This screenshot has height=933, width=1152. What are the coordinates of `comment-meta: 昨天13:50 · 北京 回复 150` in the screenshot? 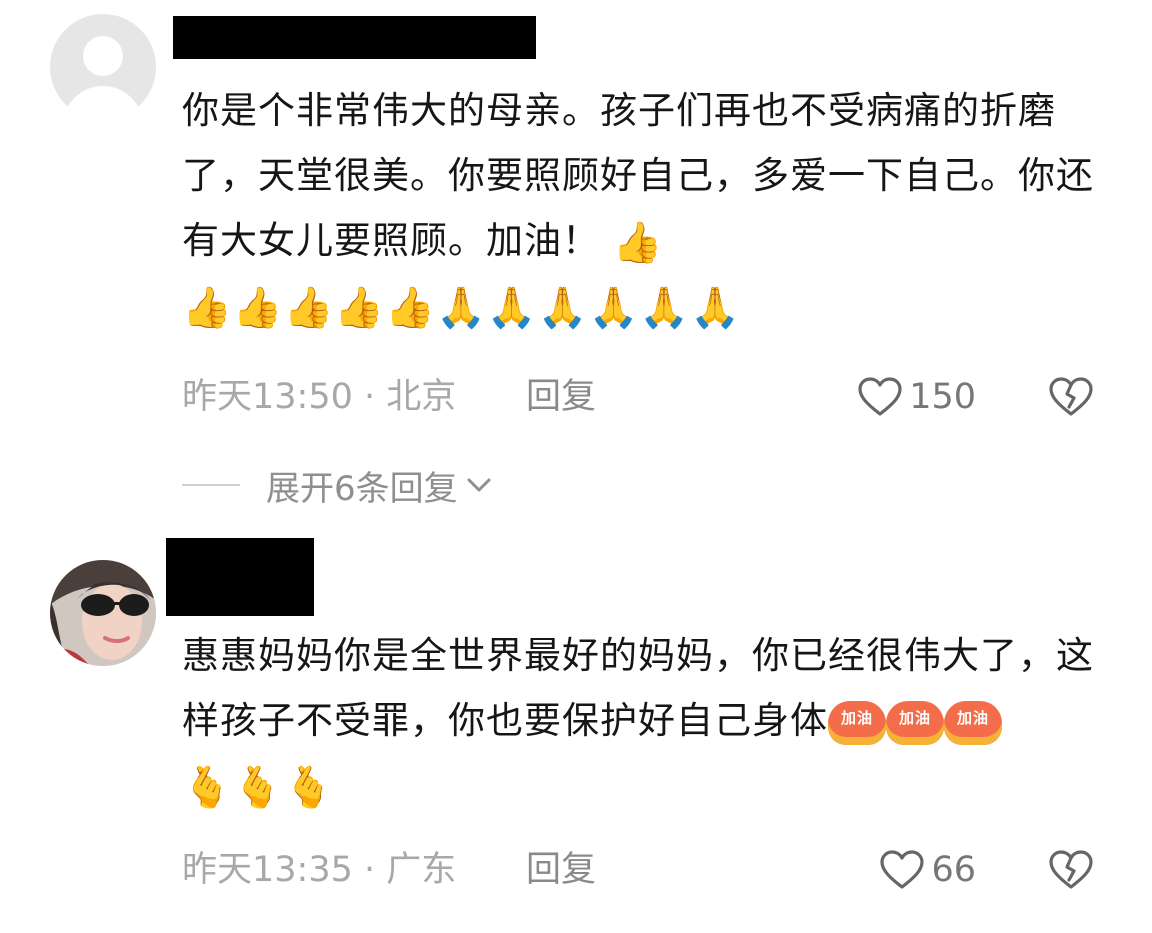 It's located at (642, 397).